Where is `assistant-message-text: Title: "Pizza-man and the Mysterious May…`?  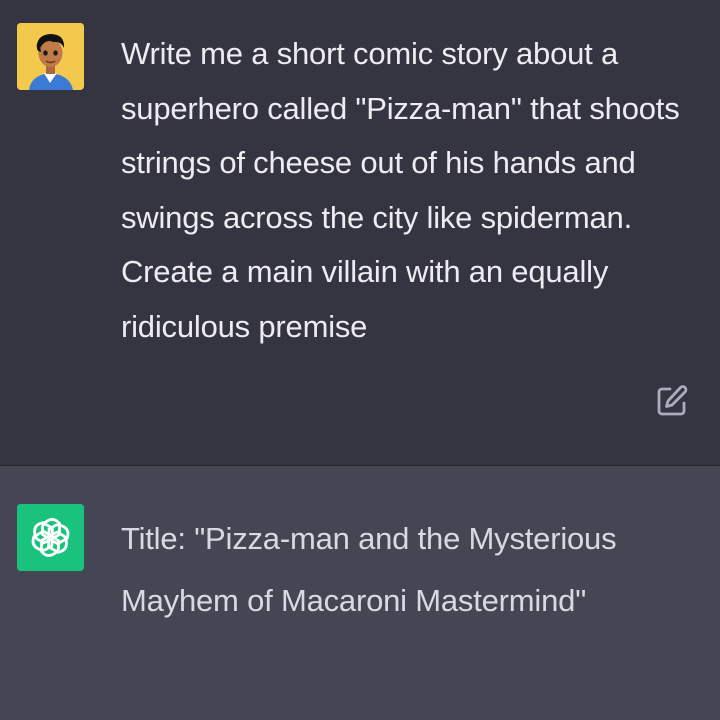
assistant-message-text: Title: "Pizza-man and the Mysterious May… is located at coordinates (369, 569).